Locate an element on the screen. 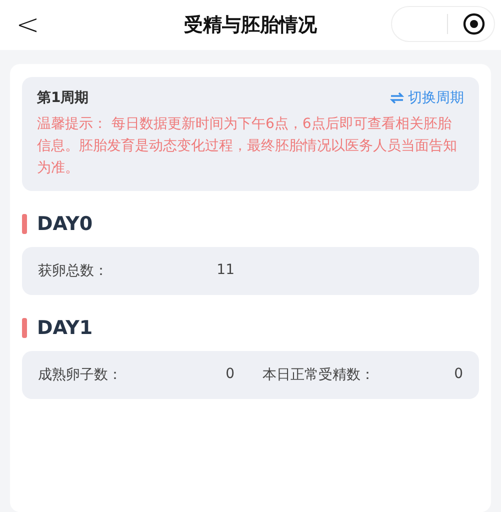 This screenshot has width=501, height=512. close-target-icon is located at coordinates (474, 24).